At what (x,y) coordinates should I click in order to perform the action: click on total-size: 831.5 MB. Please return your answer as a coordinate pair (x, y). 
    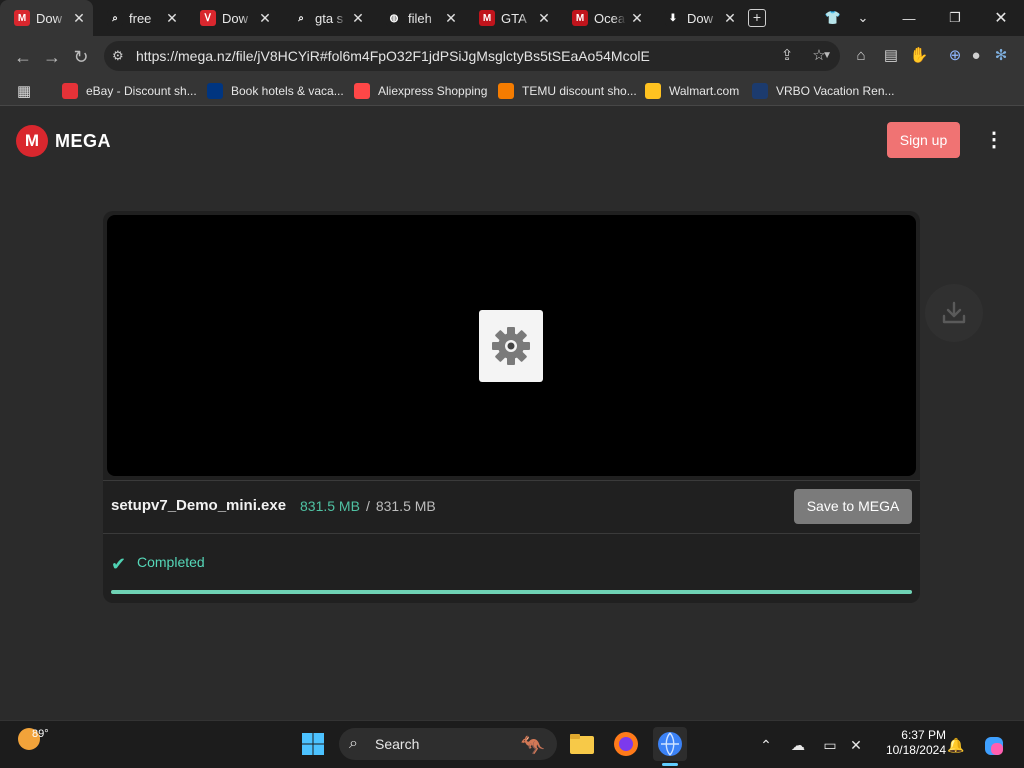
    Looking at the image, I should click on (405, 506).